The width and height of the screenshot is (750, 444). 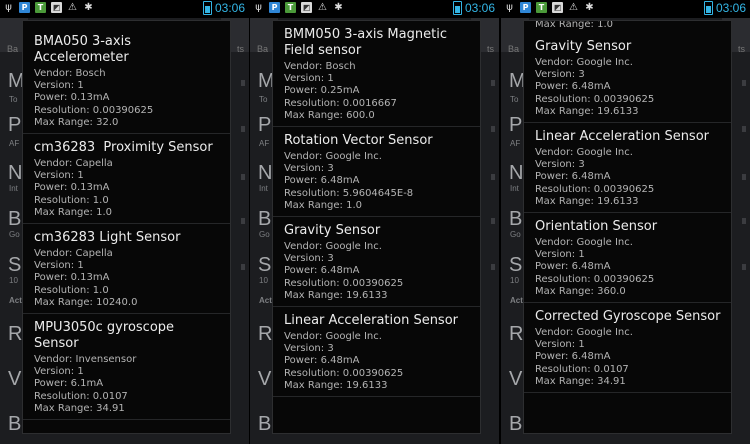 I want to click on sensor-list-item-partial: Max Range: 1.0, so click(x=627, y=27).